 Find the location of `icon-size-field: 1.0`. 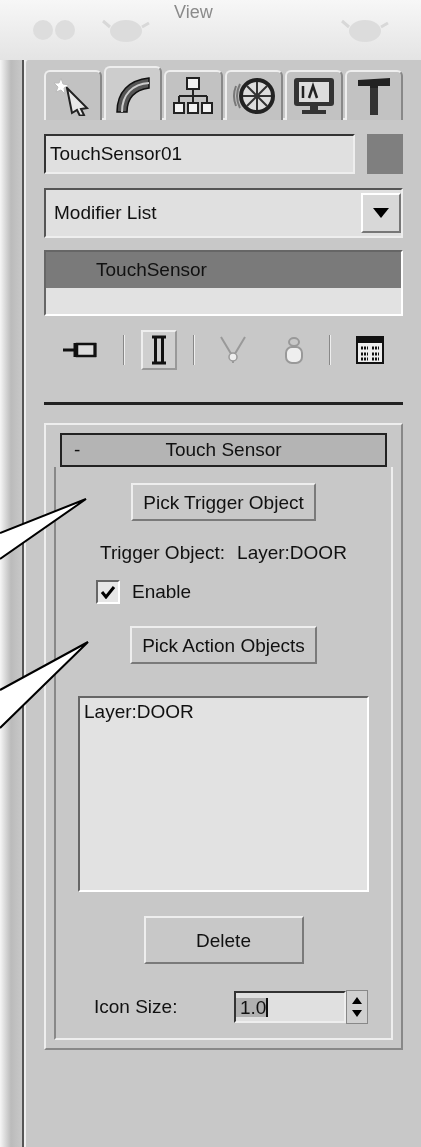

icon-size-field: 1.0 is located at coordinates (290, 1007).